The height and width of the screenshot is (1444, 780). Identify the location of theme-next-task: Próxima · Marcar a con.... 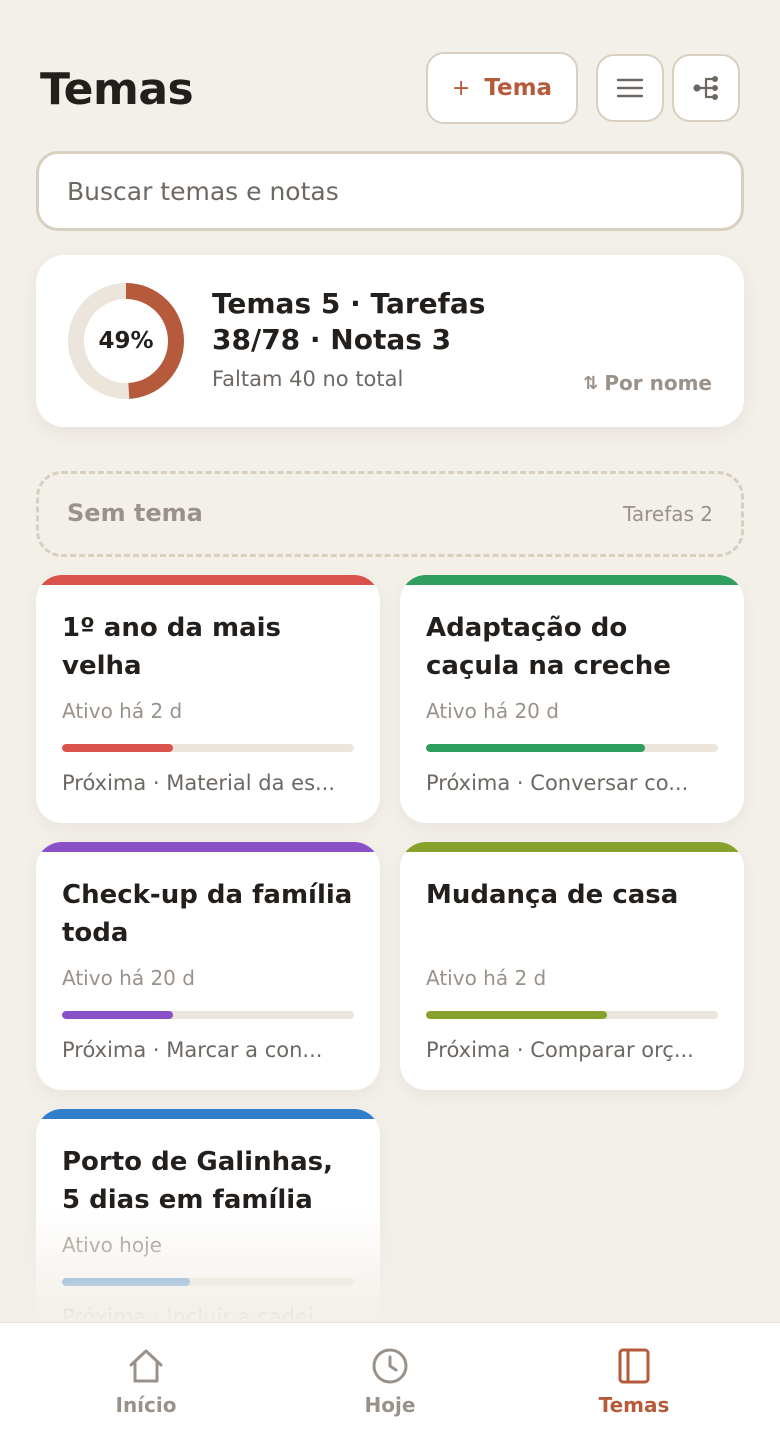
(192, 1050).